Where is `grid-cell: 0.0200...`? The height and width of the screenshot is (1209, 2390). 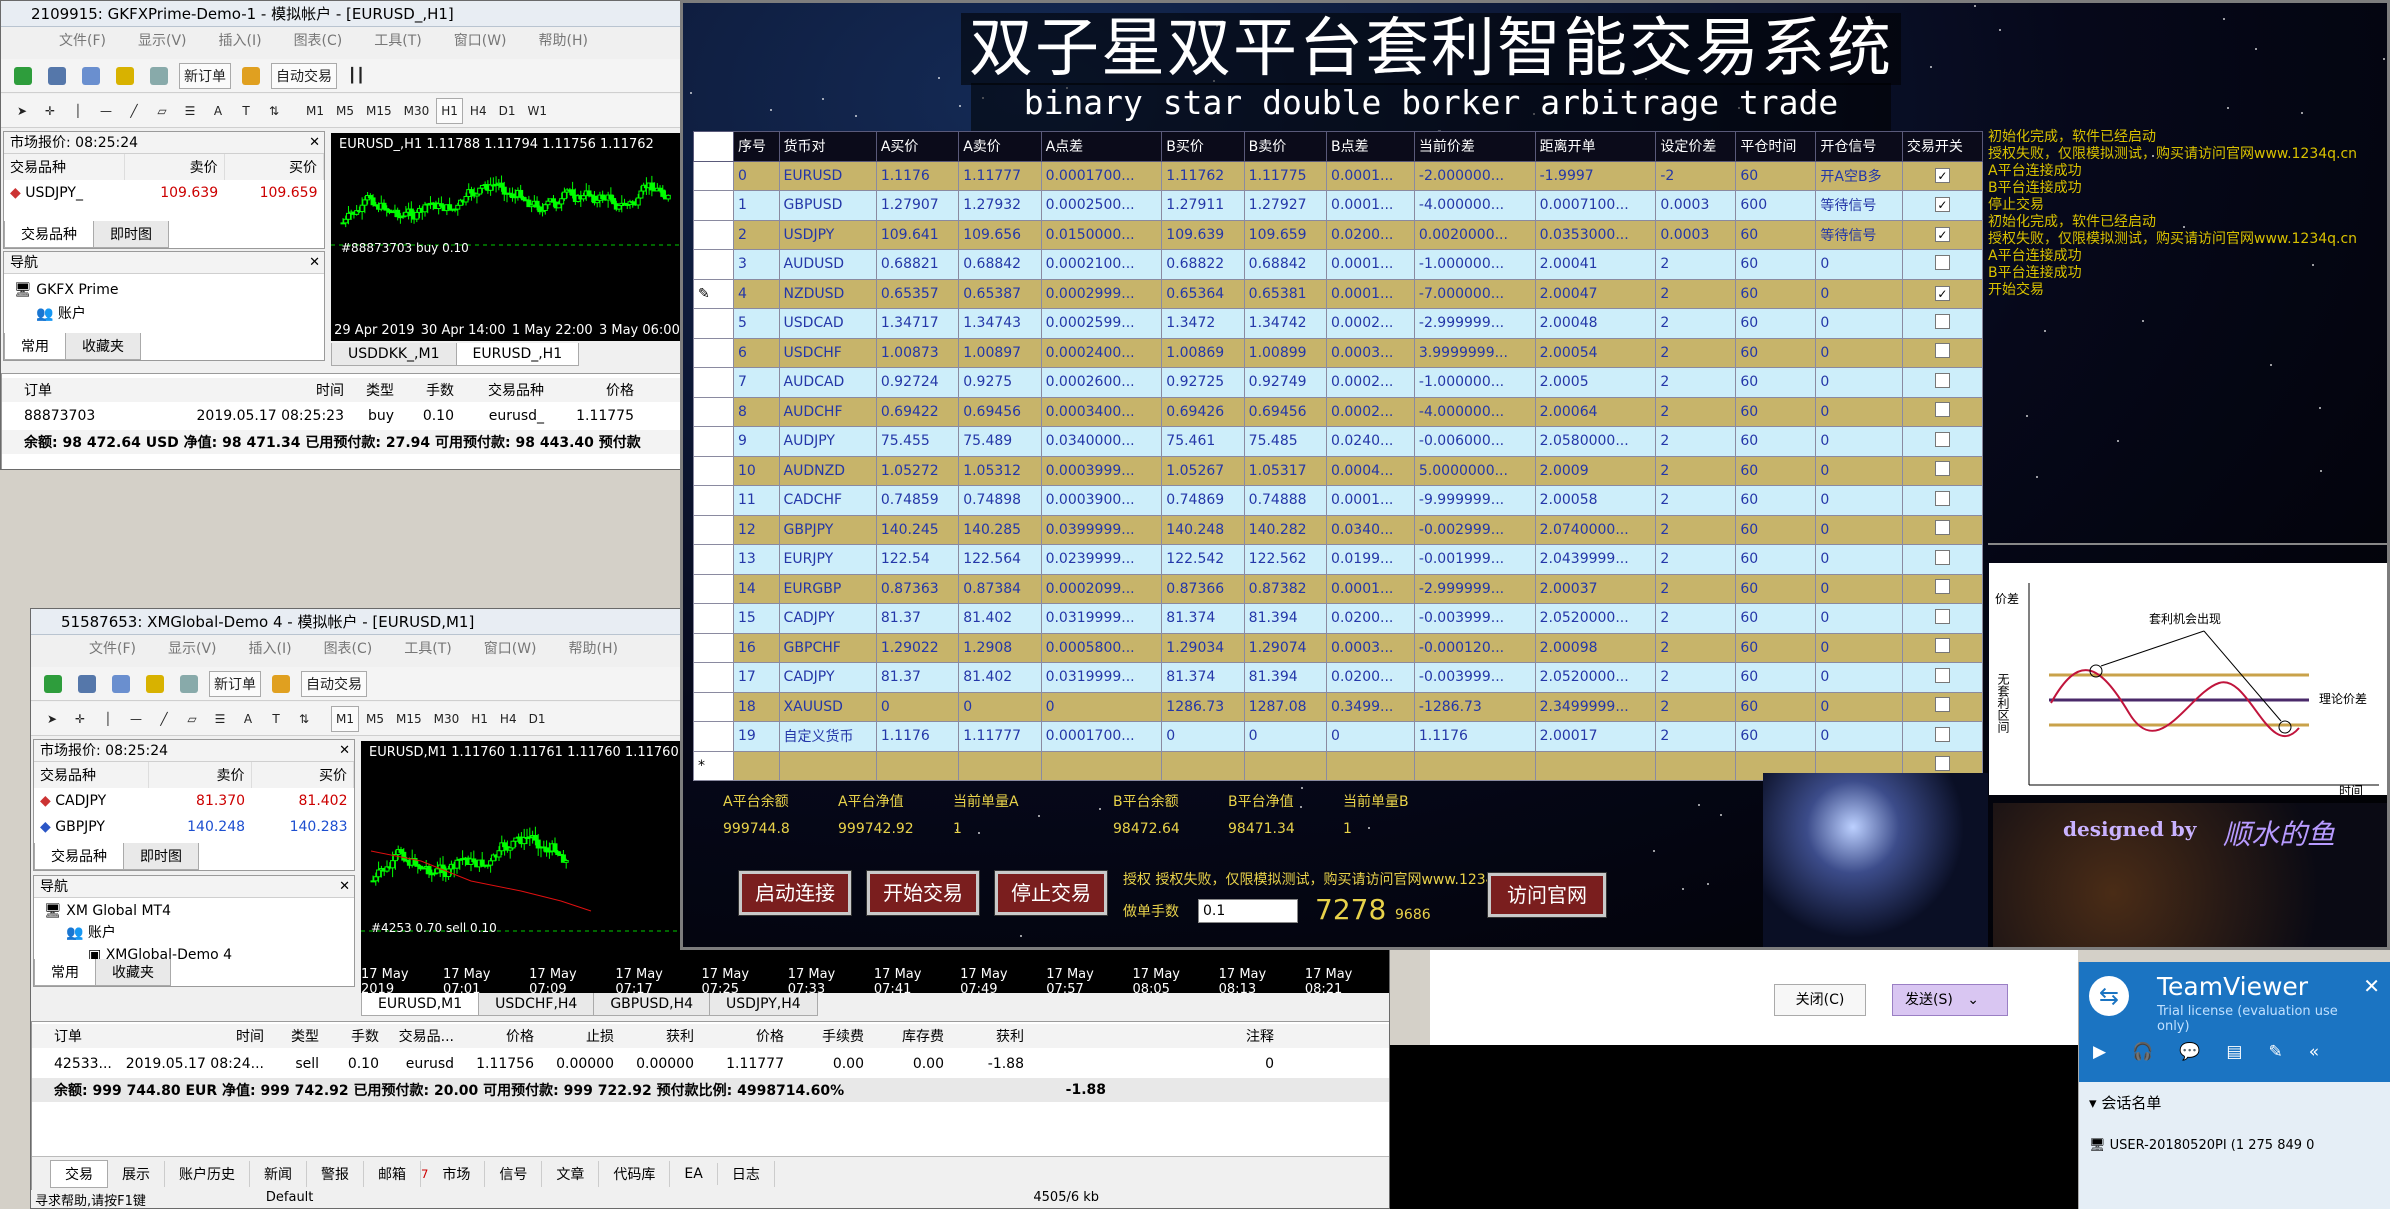 grid-cell: 0.0200... is located at coordinates (1370, 618).